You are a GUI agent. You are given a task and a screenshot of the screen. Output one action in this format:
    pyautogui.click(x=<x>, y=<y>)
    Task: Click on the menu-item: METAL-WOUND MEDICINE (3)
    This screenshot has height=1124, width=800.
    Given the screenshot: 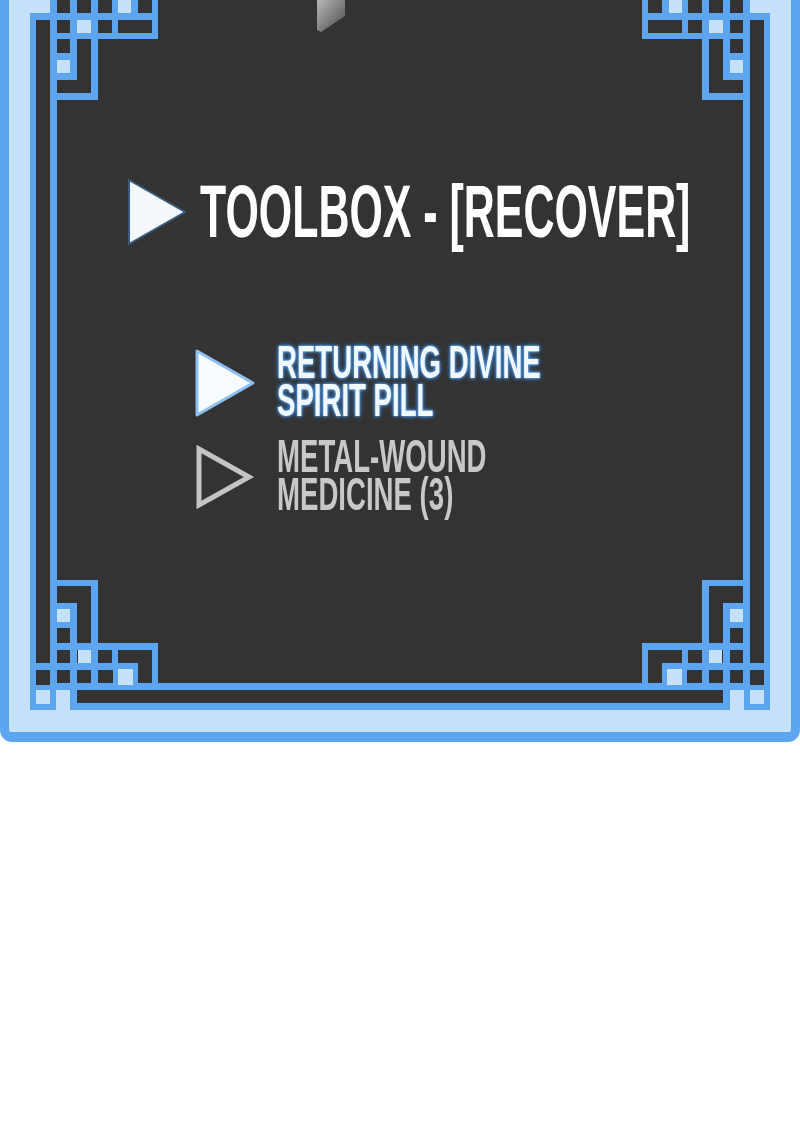 What is the action you would take?
    pyautogui.click(x=371, y=477)
    